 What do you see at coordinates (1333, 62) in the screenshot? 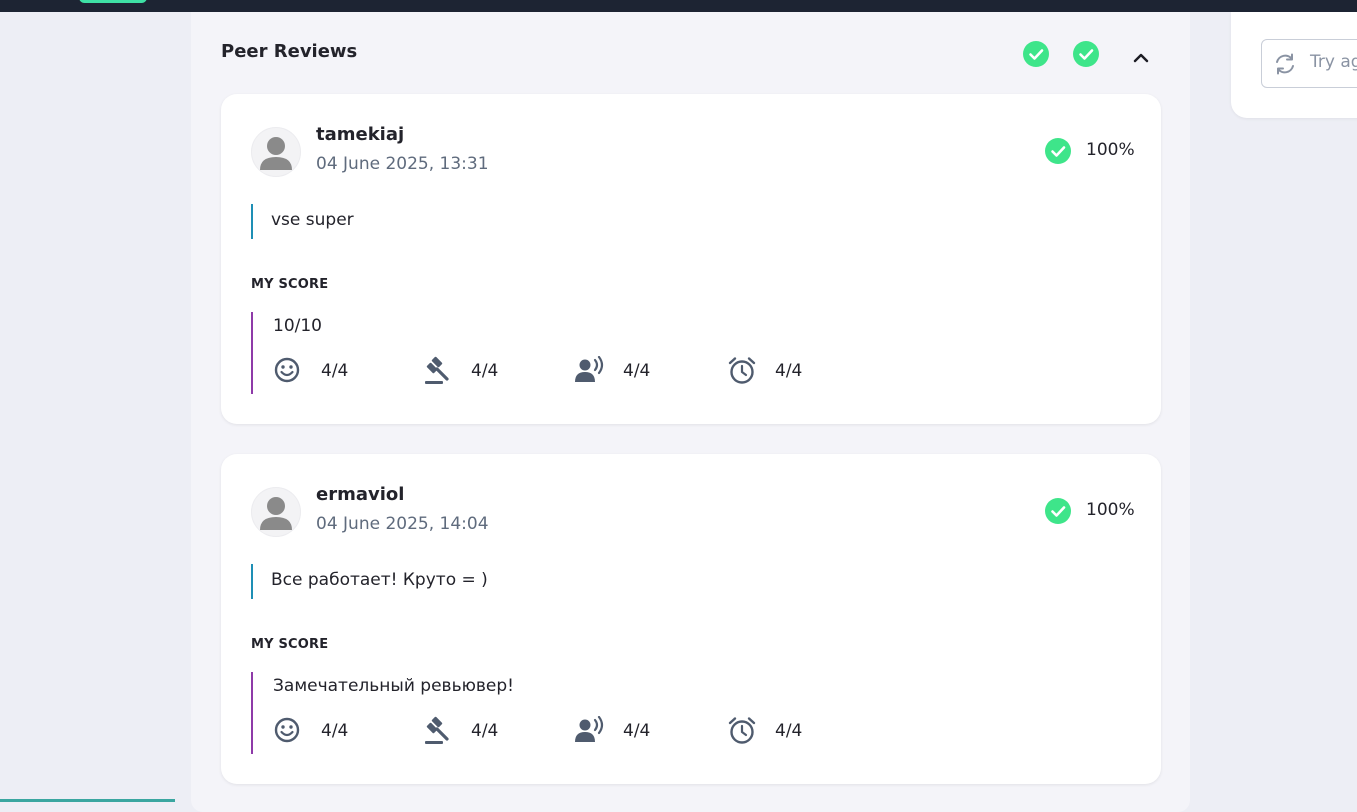
I see `try-again-label: Try ag` at bounding box center [1333, 62].